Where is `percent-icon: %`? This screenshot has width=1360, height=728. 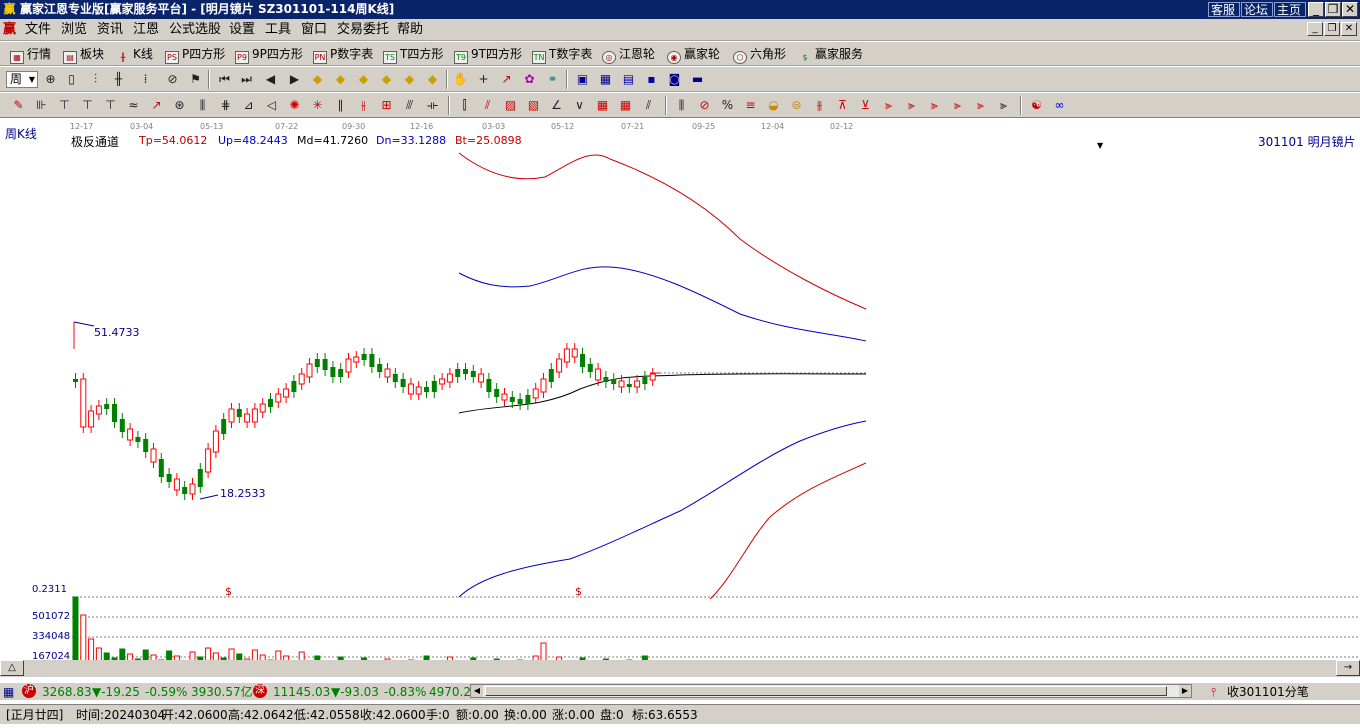 percent-icon: % is located at coordinates (727, 105).